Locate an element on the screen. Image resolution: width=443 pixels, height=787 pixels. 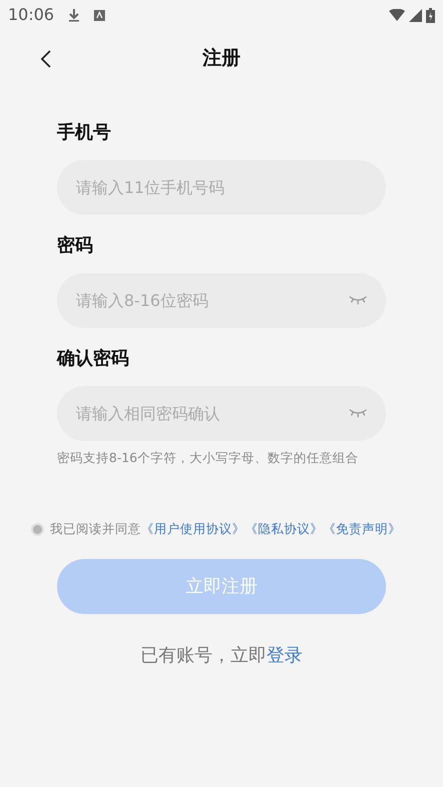
login-link: 登录 is located at coordinates (284, 655).